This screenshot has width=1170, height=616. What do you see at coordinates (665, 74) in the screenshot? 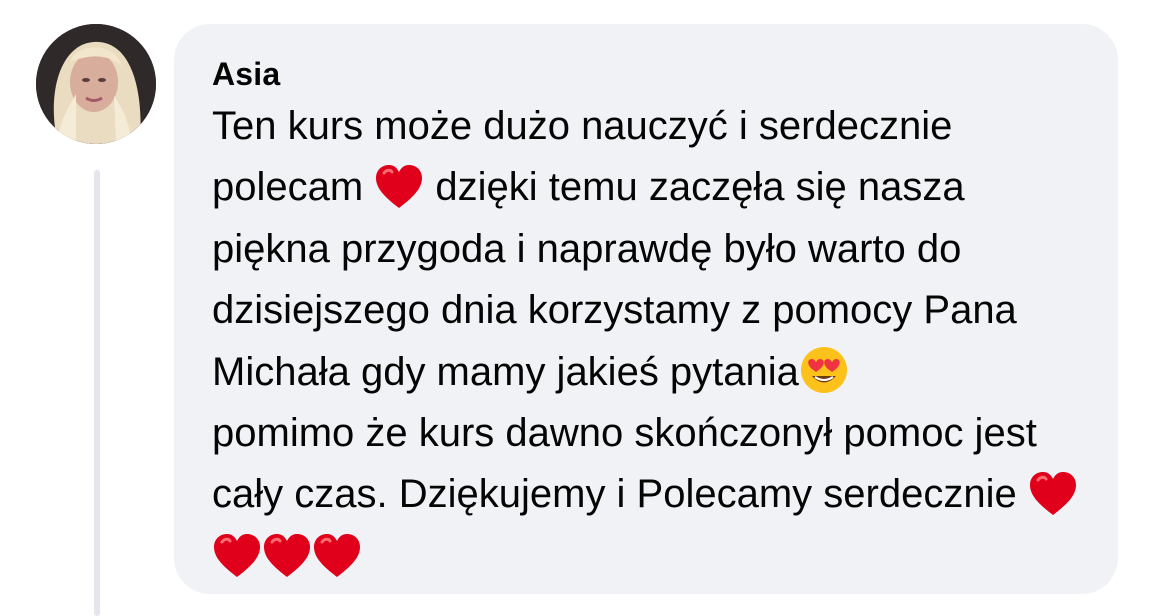
I see `comment-author: Asia` at bounding box center [665, 74].